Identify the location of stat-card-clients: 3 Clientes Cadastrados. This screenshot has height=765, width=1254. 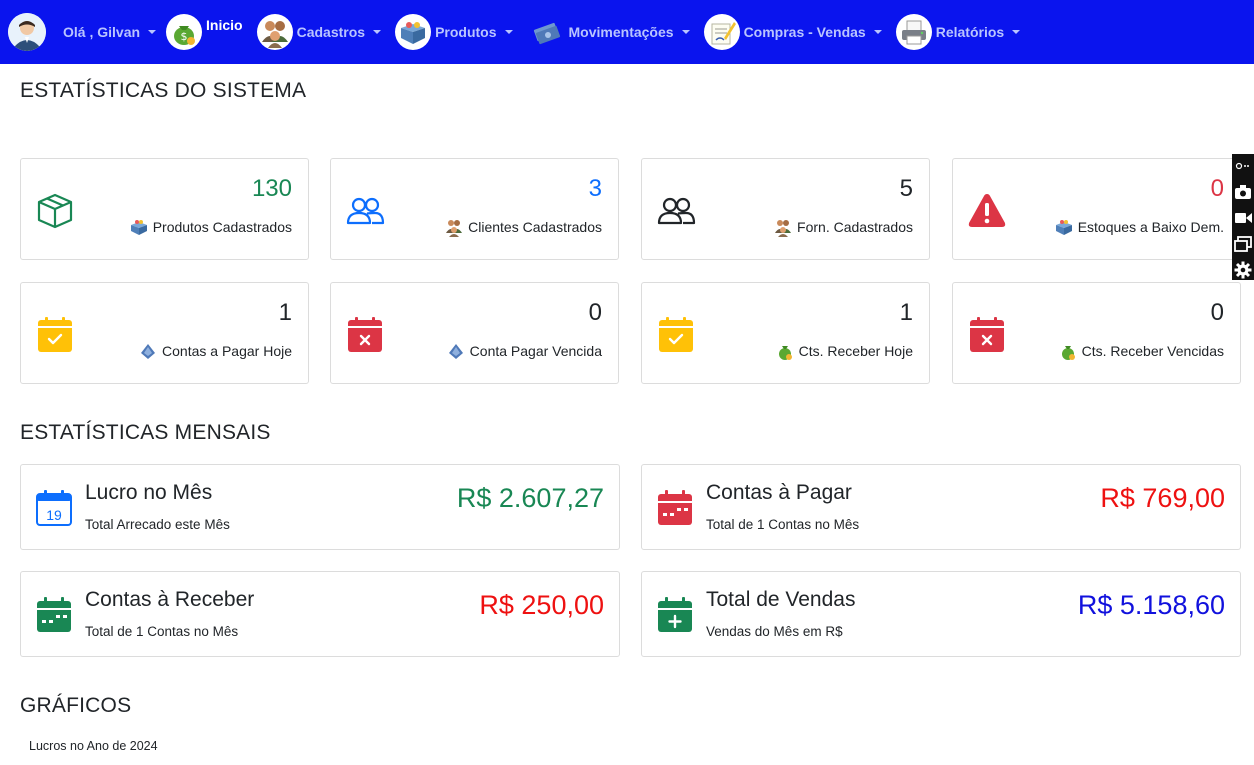
(474, 209).